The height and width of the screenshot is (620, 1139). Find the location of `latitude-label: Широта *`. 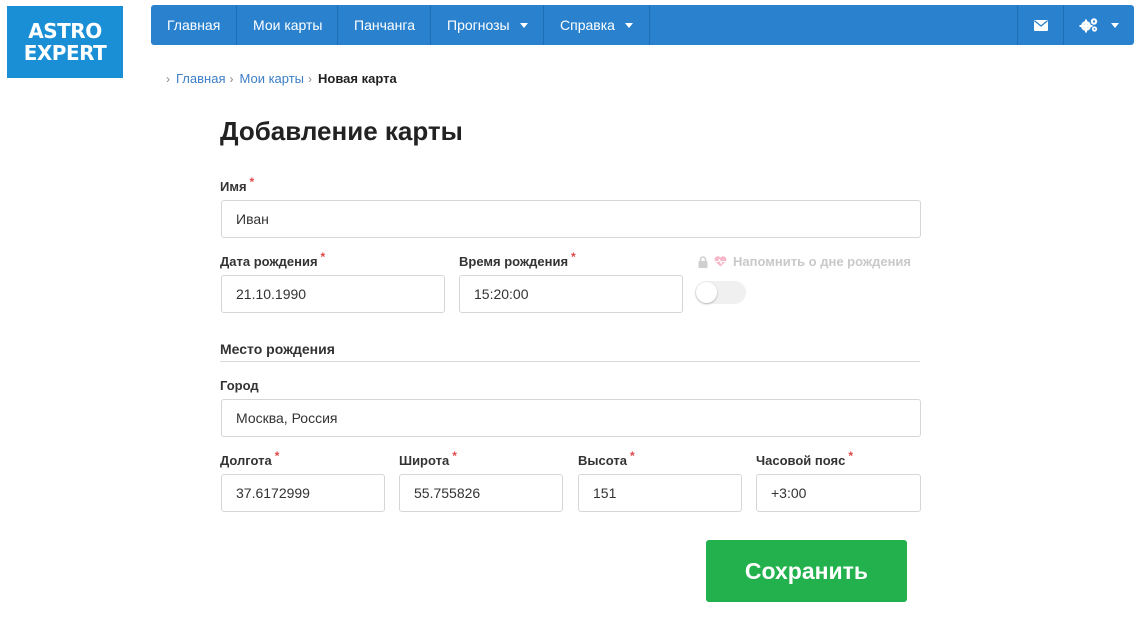

latitude-label: Широта * is located at coordinates (428, 458).